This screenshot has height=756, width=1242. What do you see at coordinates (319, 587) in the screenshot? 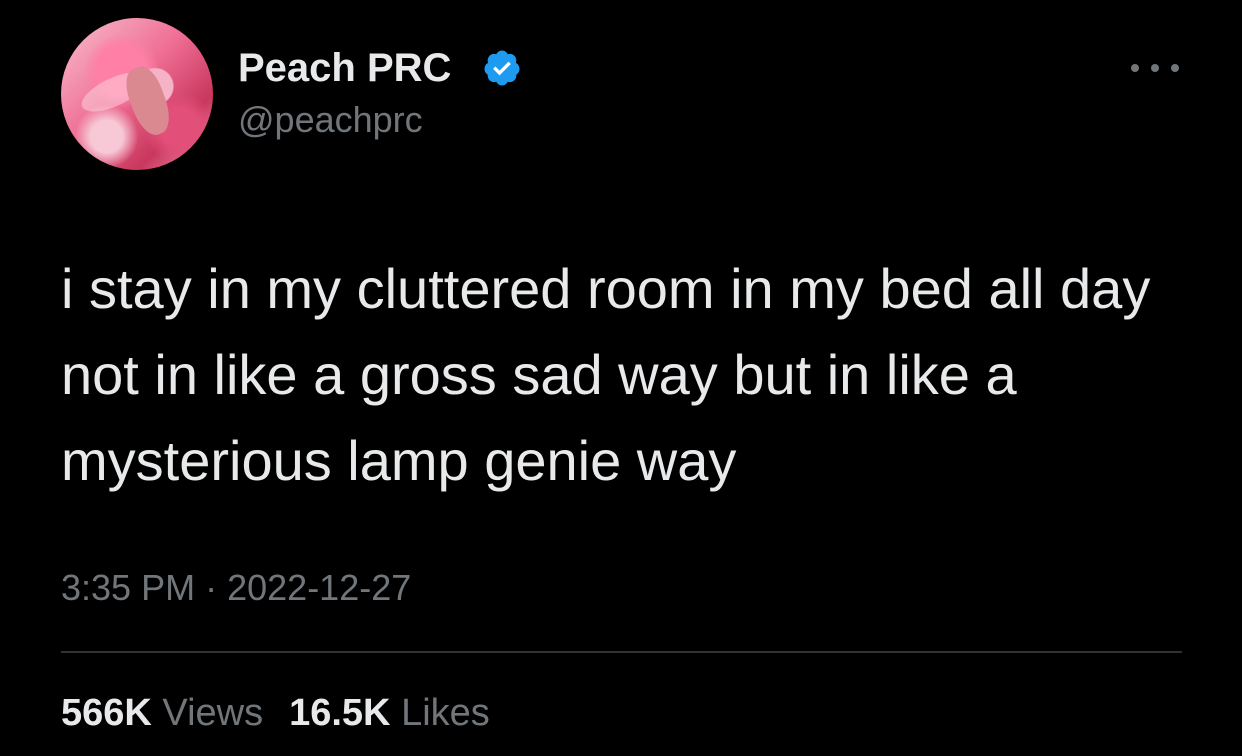
I see `tweet-date: 2022-12-27` at bounding box center [319, 587].